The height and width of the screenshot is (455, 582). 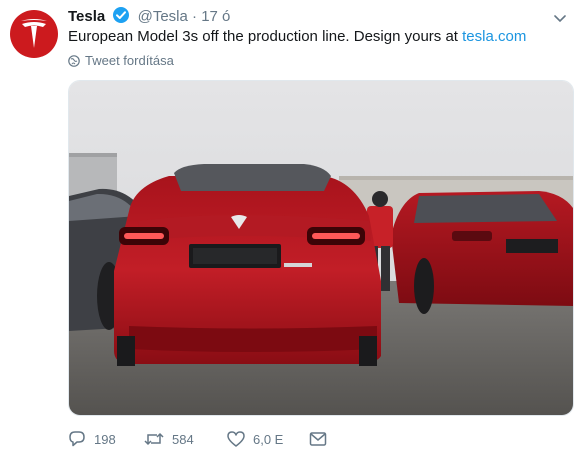 What do you see at coordinates (163, 16) in the screenshot?
I see `author-handle: @Tesla` at bounding box center [163, 16].